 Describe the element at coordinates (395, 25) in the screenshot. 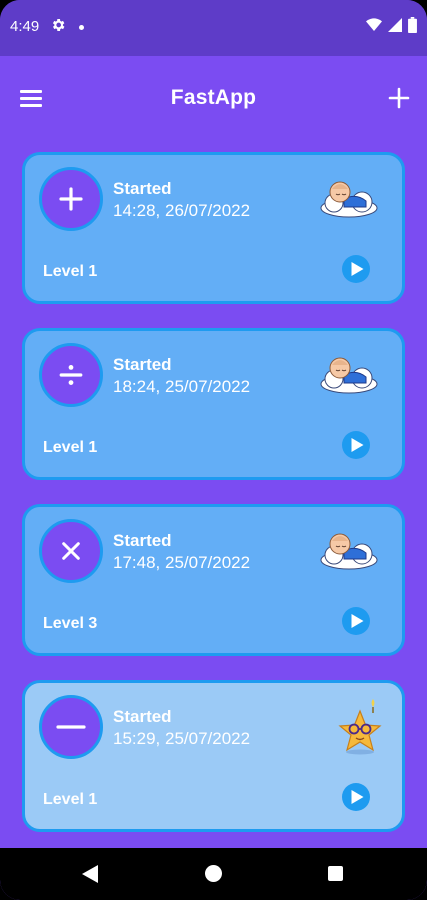

I see `signal-icon` at that location.